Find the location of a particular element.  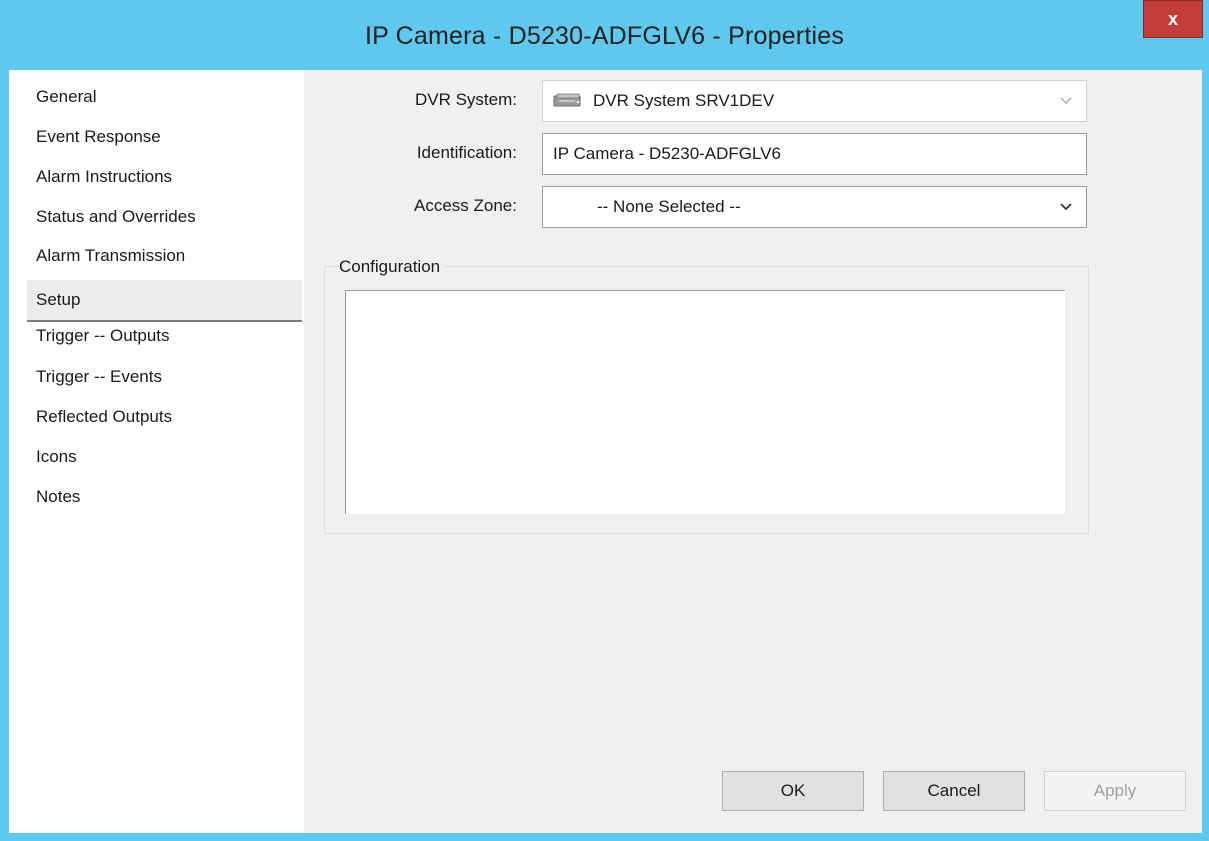

nav-item-alarm-instructions: Alarm Instructions is located at coordinates (104, 177).